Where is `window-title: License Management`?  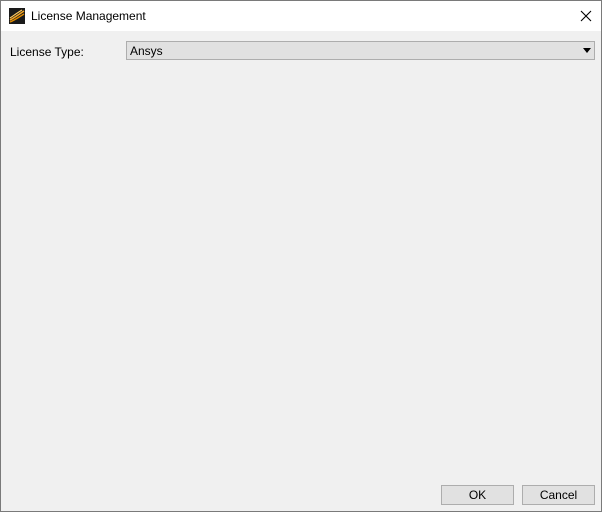
window-title: License Management is located at coordinates (88, 16).